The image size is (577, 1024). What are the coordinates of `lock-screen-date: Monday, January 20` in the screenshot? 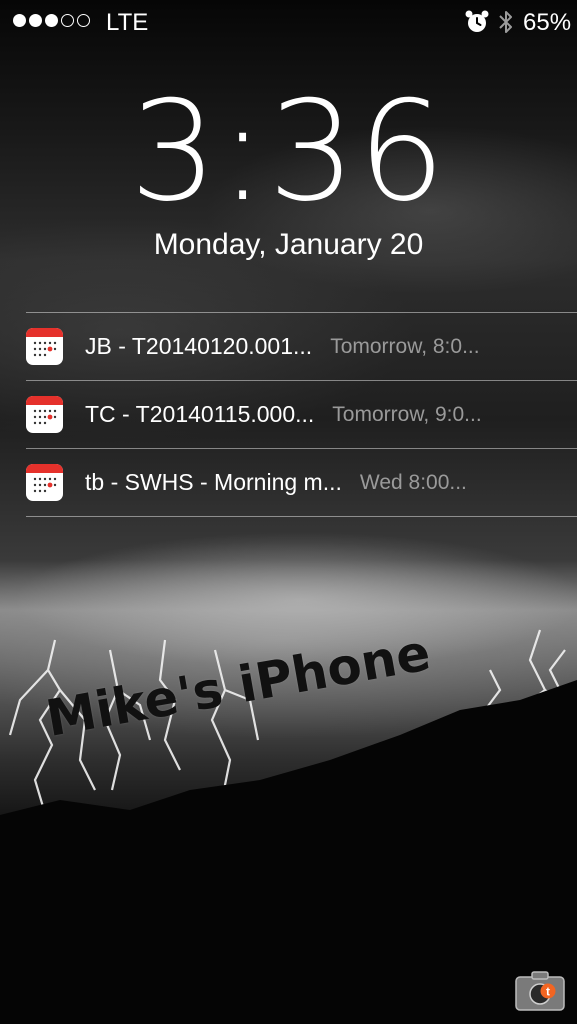 It's located at (288, 244).